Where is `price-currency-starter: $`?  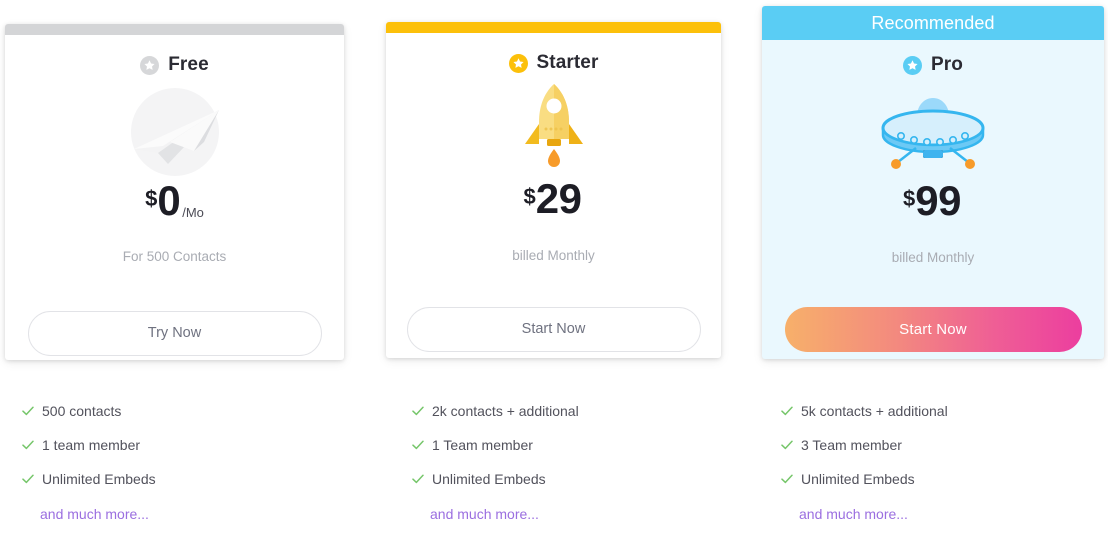 price-currency-starter: $ is located at coordinates (529, 196).